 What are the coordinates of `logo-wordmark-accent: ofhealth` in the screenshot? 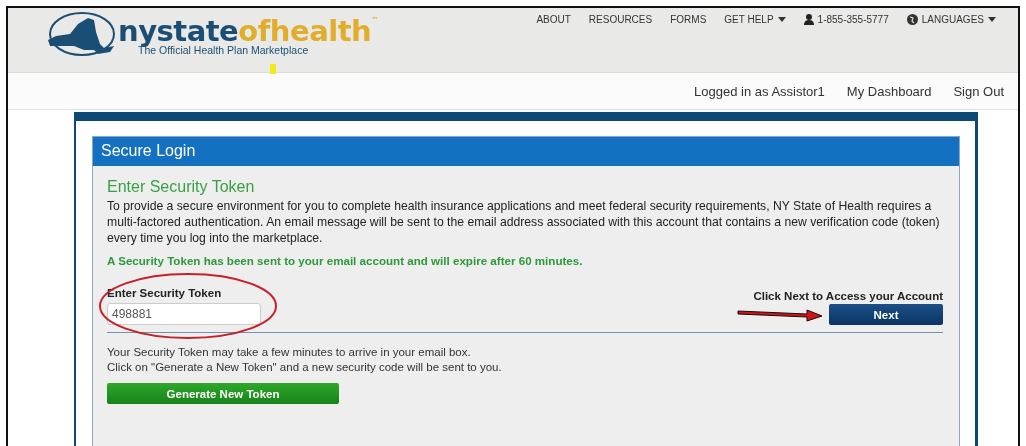 It's located at (305, 30).